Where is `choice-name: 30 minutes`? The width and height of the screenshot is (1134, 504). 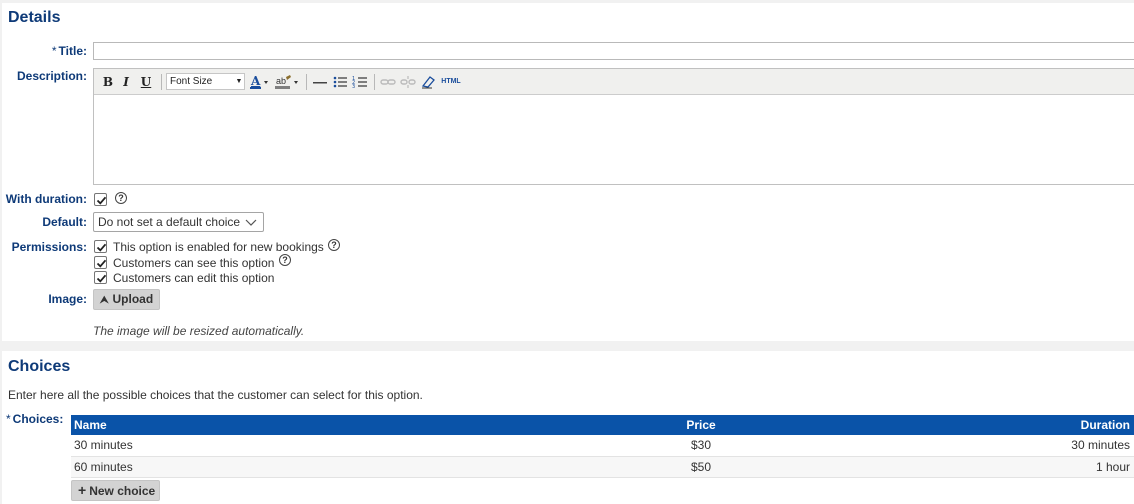 choice-name: 30 minutes is located at coordinates (286, 446).